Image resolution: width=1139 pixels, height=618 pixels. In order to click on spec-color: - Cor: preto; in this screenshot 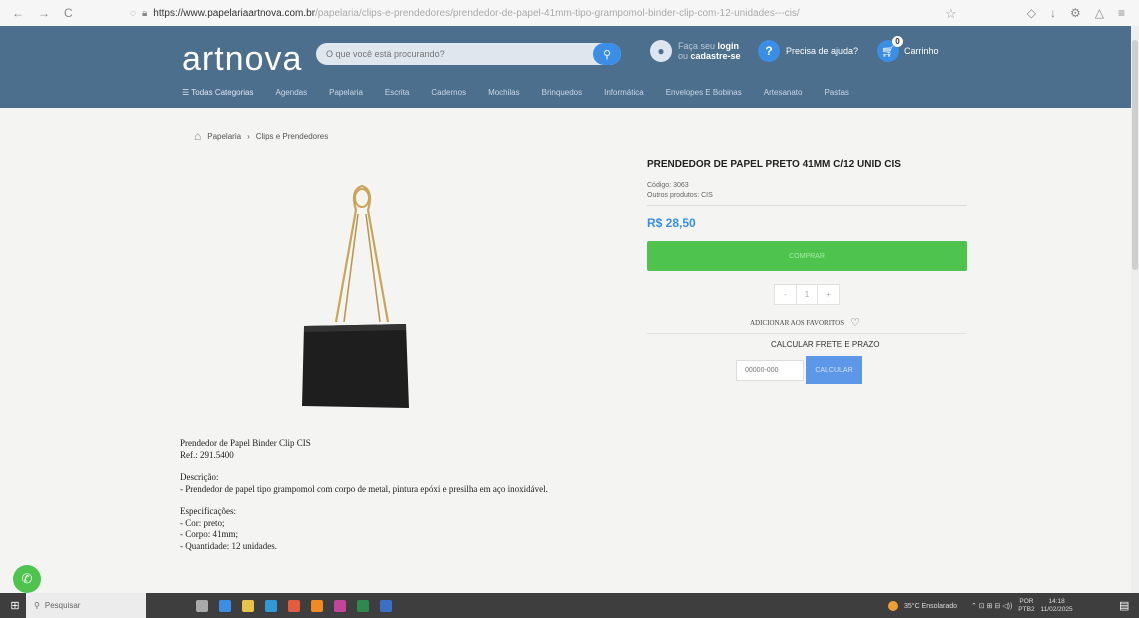, I will do `click(202, 522)`.